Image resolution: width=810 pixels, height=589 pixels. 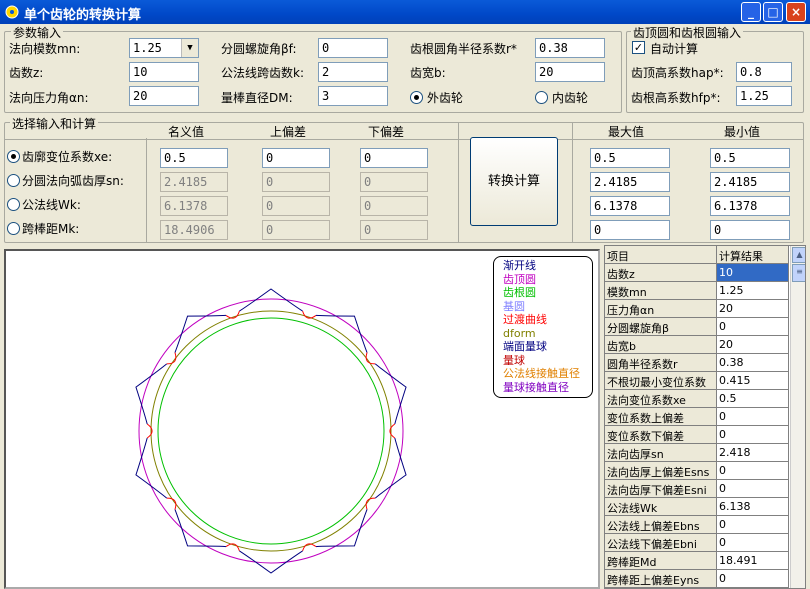 I want to click on wk-upper-input: 0, so click(x=296, y=206).